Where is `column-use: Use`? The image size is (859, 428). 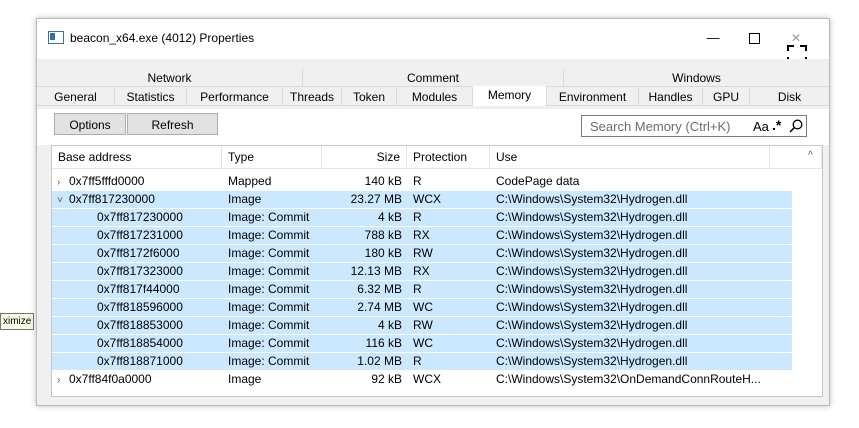 column-use: Use is located at coordinates (630, 157).